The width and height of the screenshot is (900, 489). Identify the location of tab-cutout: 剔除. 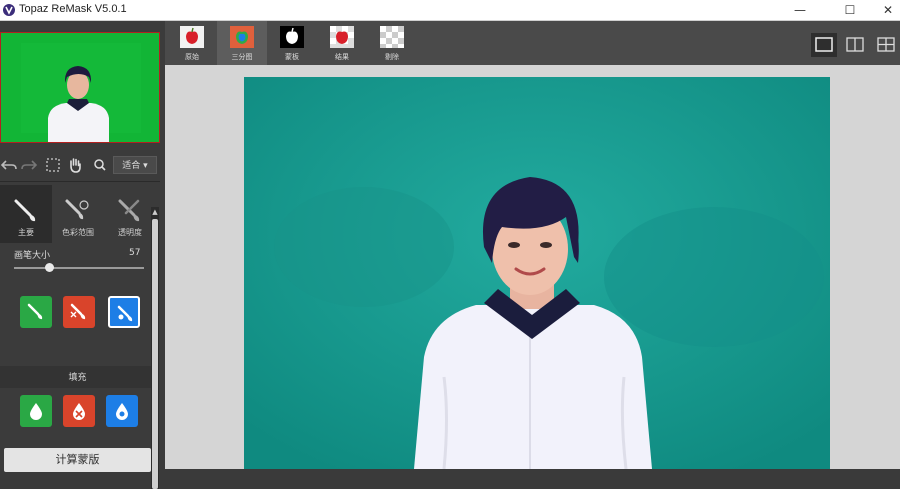
(392, 43).